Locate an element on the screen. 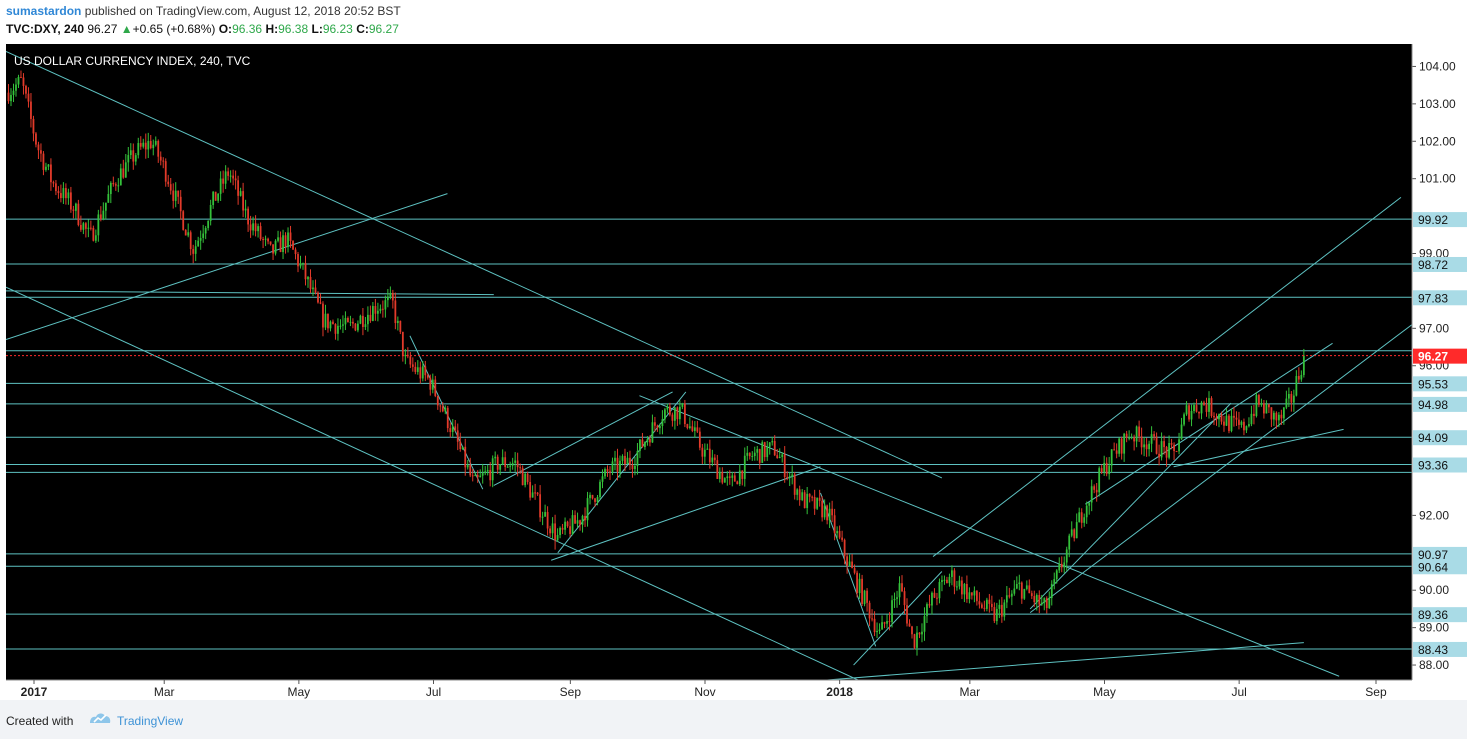  level-label: 95.53 is located at coordinates (1433, 384).